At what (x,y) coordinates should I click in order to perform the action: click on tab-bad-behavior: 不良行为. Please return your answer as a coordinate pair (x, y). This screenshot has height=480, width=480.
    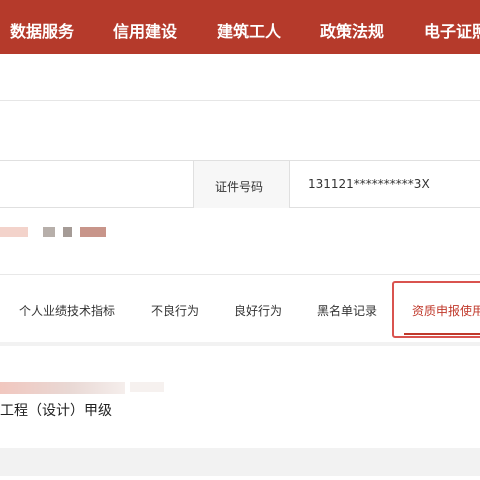
    Looking at the image, I should click on (175, 310).